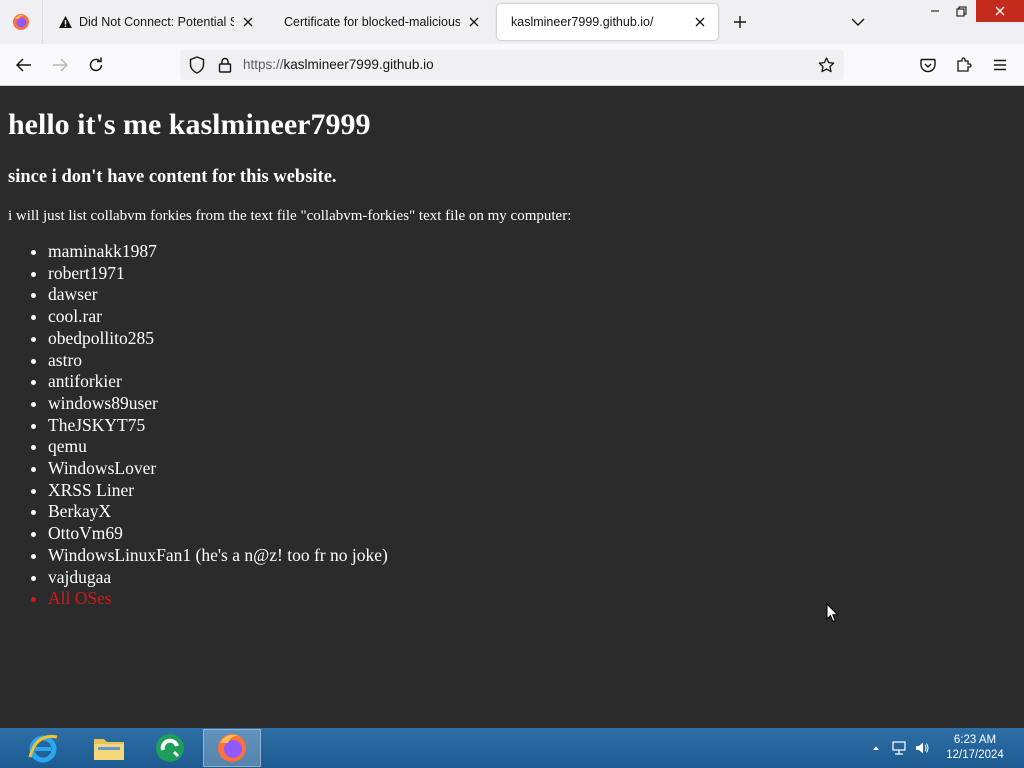 Image resolution: width=1024 pixels, height=768 pixels. Describe the element at coordinates (218, 274) in the screenshot. I see `list-item: robert1971` at that location.